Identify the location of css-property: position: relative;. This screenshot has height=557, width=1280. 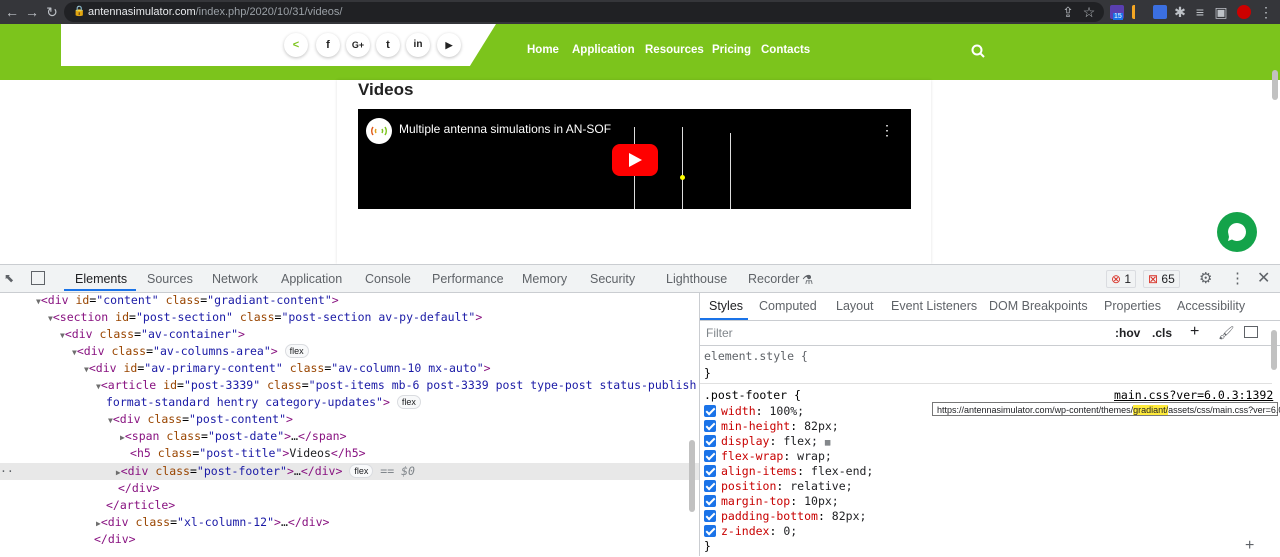
(787, 486).